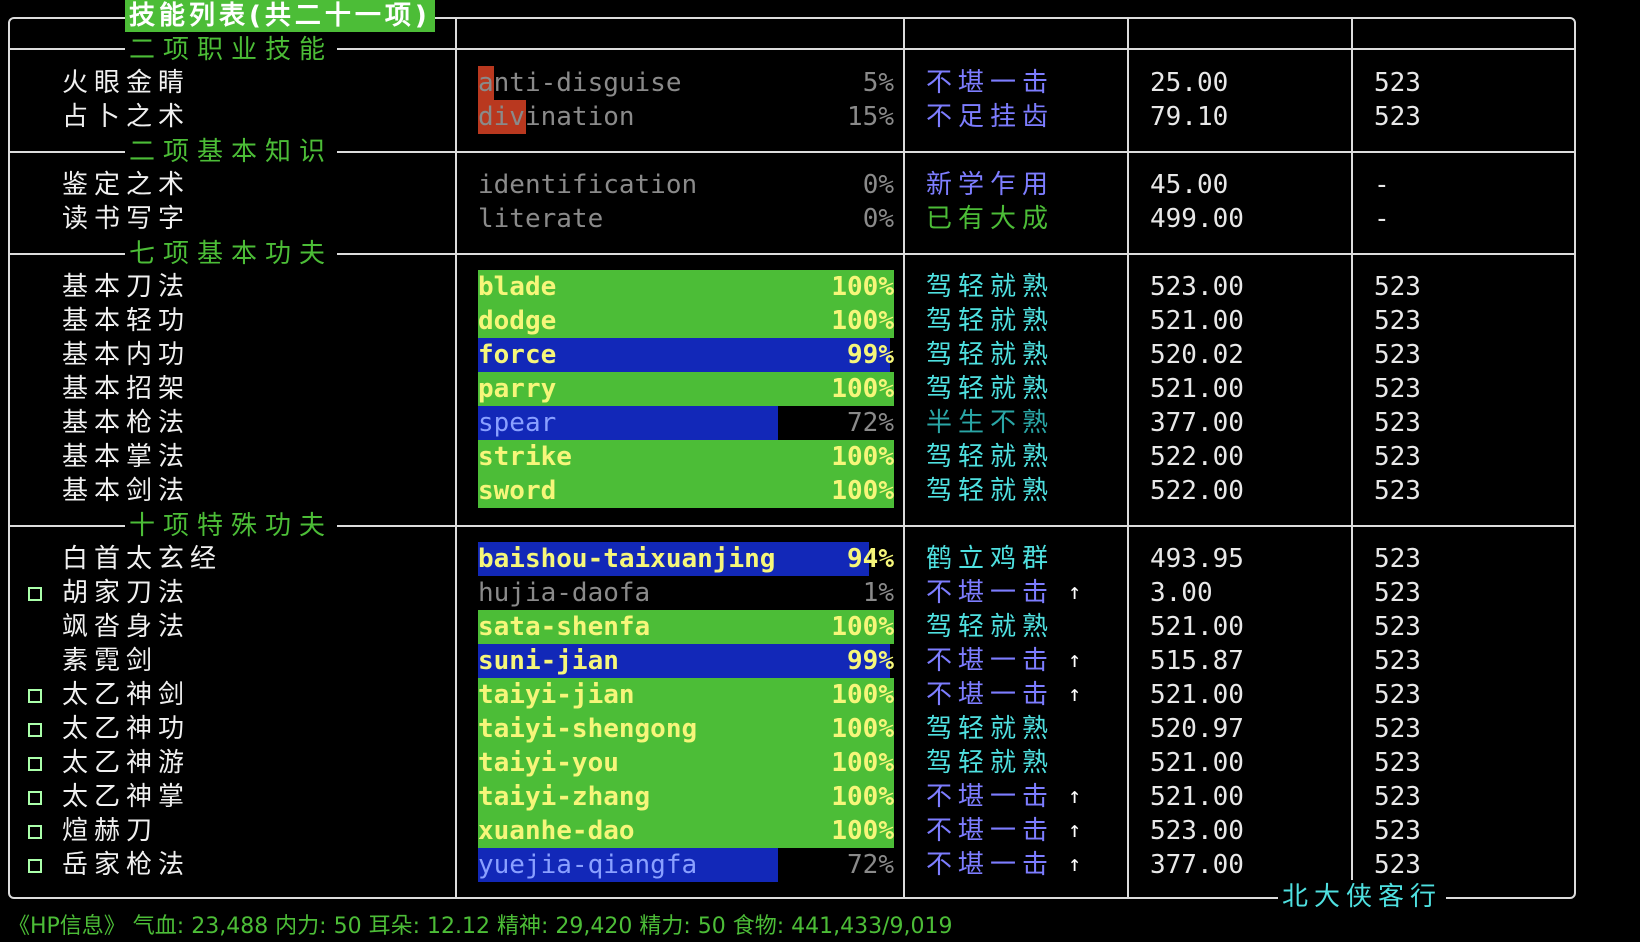 This screenshot has height=942, width=1640. I want to click on skill-row: 基本剑法 sword 100% 驾轻就熟 522.00 523, so click(820, 491).